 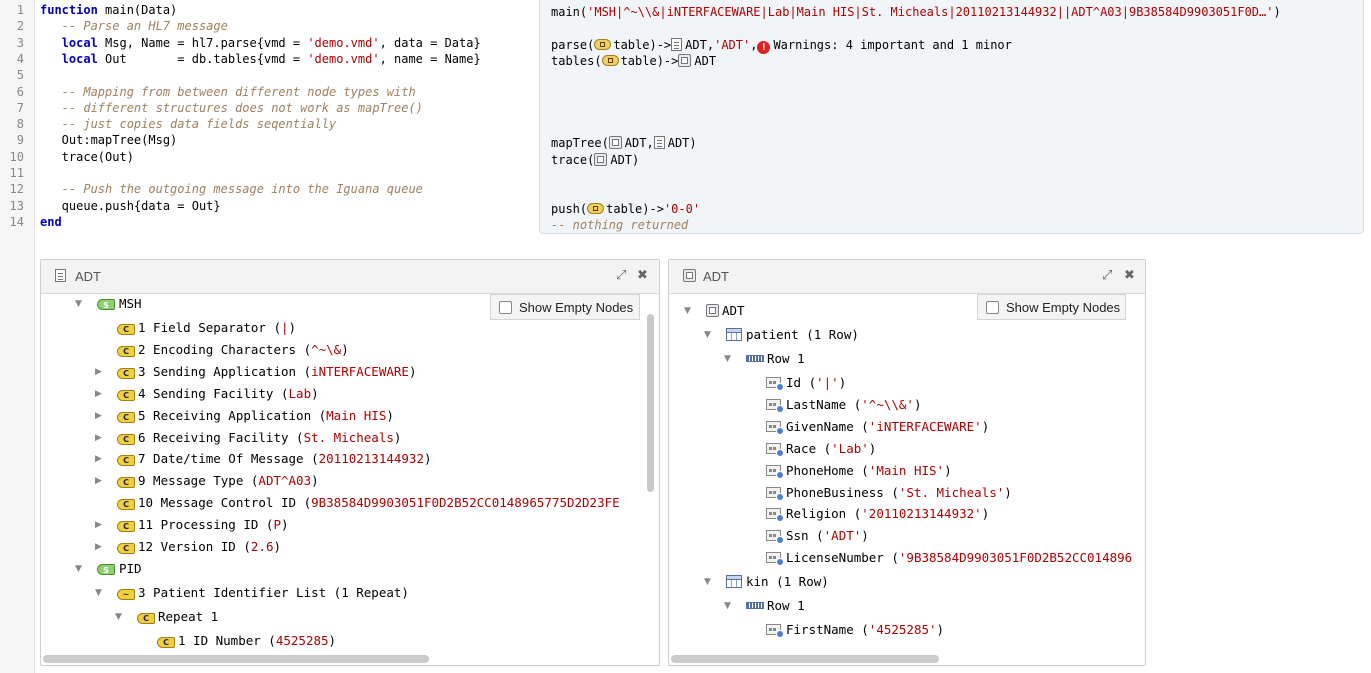 I want to click on tree-node: C3 Sending Application (iNTERFACEWARE), so click(x=266, y=372).